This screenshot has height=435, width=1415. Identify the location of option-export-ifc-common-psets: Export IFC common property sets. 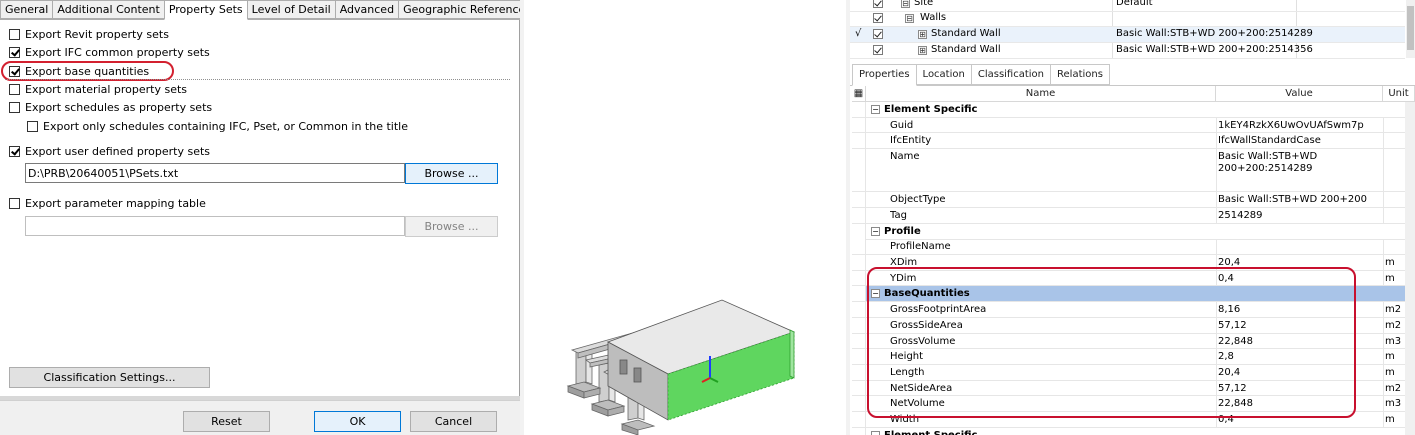
(109, 52).